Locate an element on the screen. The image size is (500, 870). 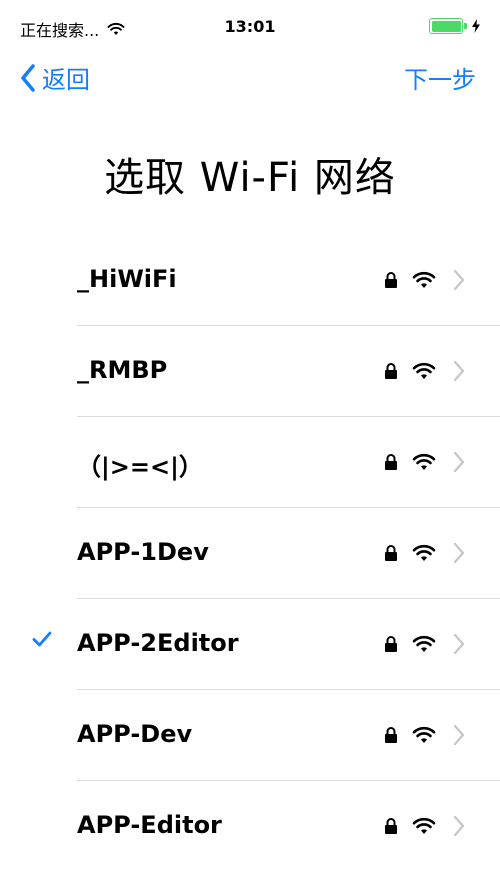
network-row-7: APP-Editor is located at coordinates (250, 825).